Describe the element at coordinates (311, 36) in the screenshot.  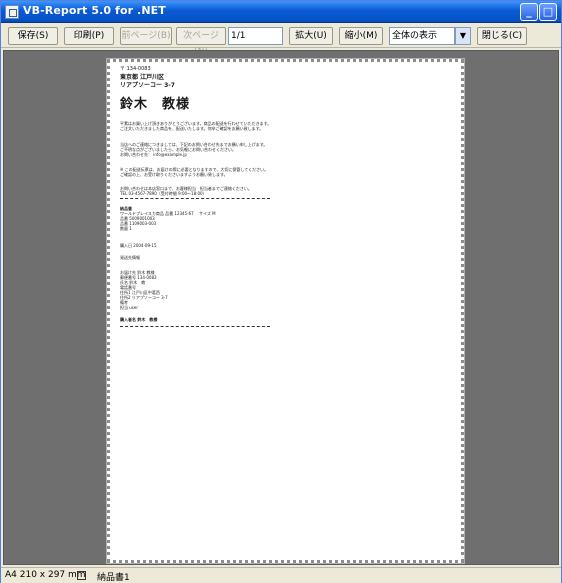
I see `zoom-in-button: 拡大(U)` at that location.